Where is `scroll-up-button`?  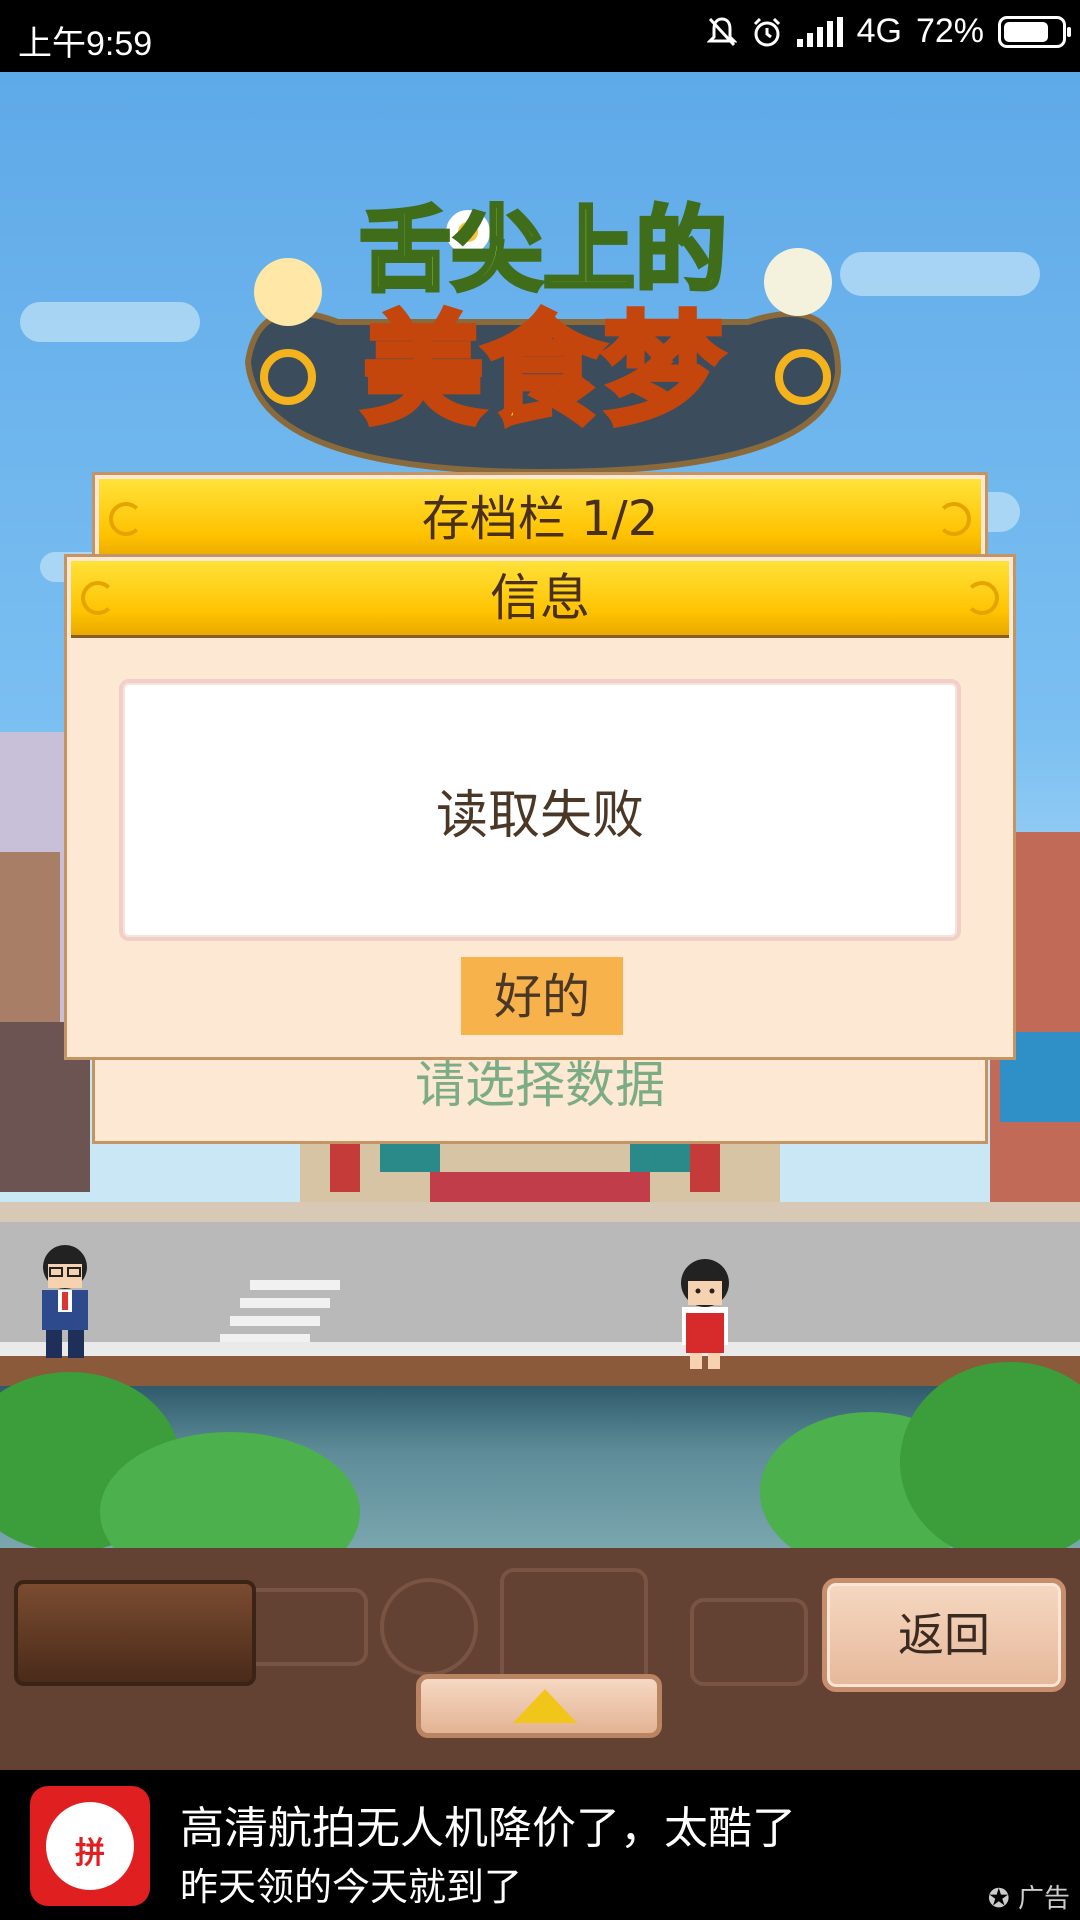 scroll-up-button is located at coordinates (539, 1706).